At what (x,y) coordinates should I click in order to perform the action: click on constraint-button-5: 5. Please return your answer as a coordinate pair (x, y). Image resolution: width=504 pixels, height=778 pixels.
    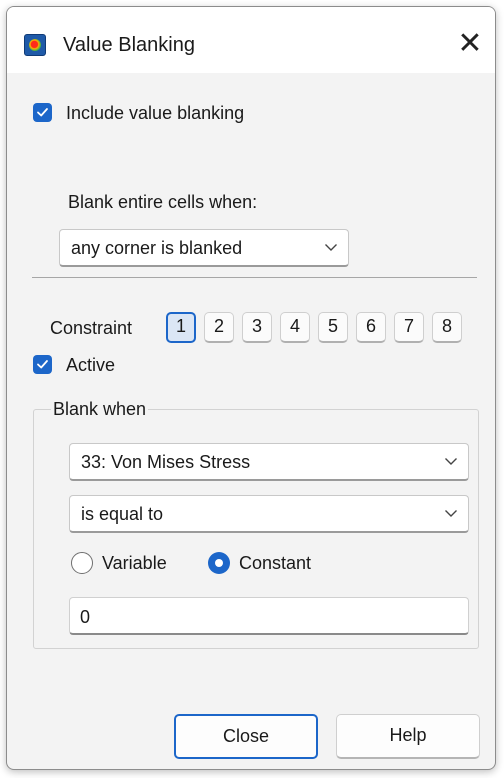
    Looking at the image, I should click on (333, 327).